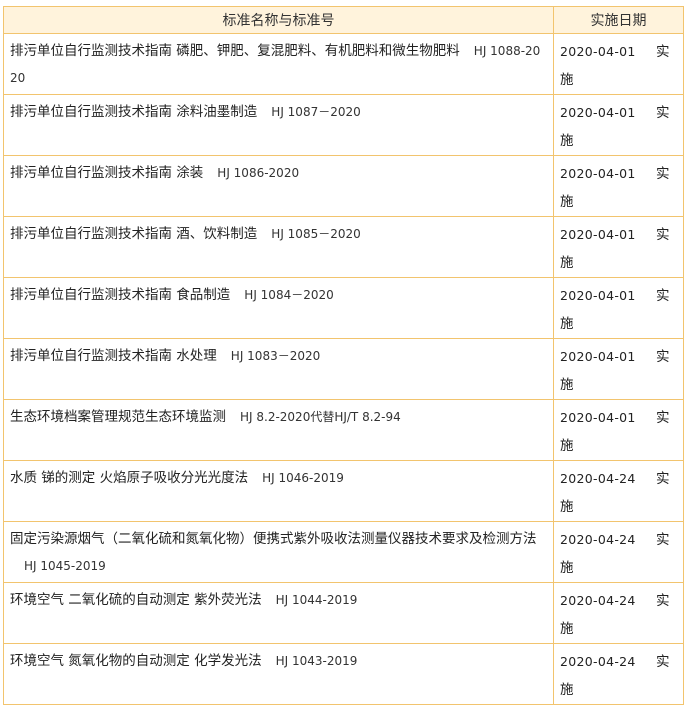 This screenshot has height=705, width=686. I want to click on standard-name-cell: 环境空气 氮氧化物的自动测定 化学发光法 HJ 1043-2019, so click(278, 674).